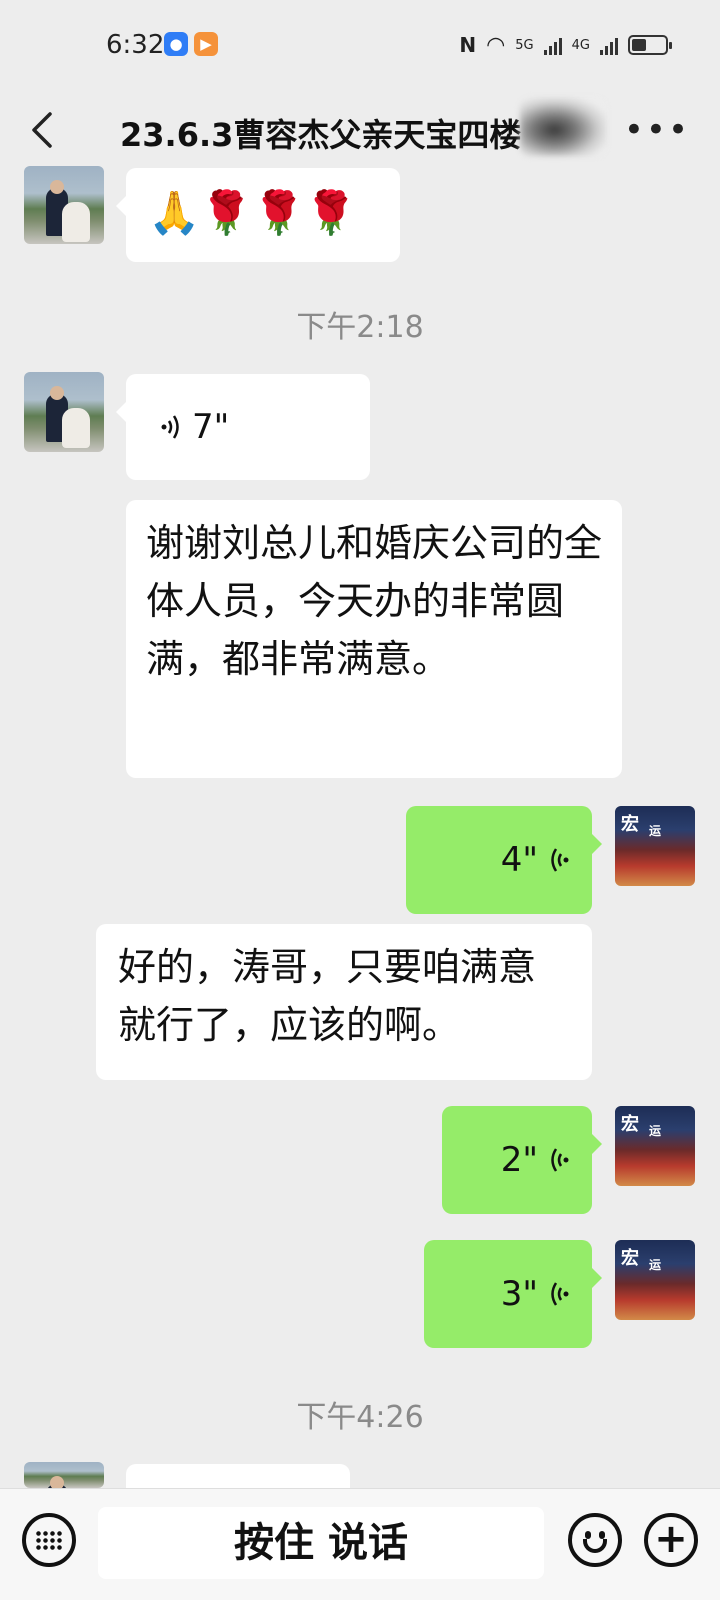 This screenshot has height=1600, width=720. I want to click on signal-5g-icon, so click(552, 45).